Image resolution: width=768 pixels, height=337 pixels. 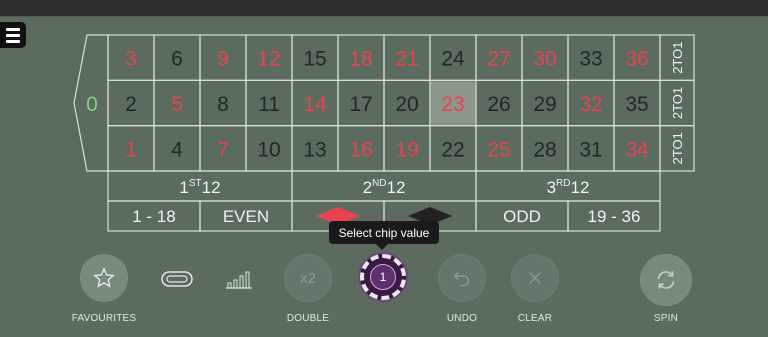 I want to click on number-7: 7, so click(x=223, y=149).